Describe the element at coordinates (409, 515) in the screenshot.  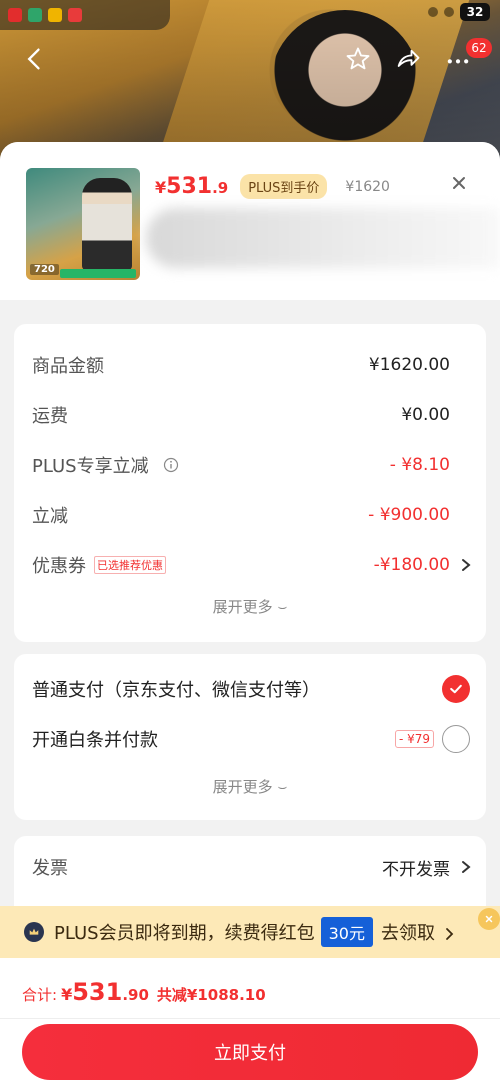
I see `fee-value: - ¥900.00` at that location.